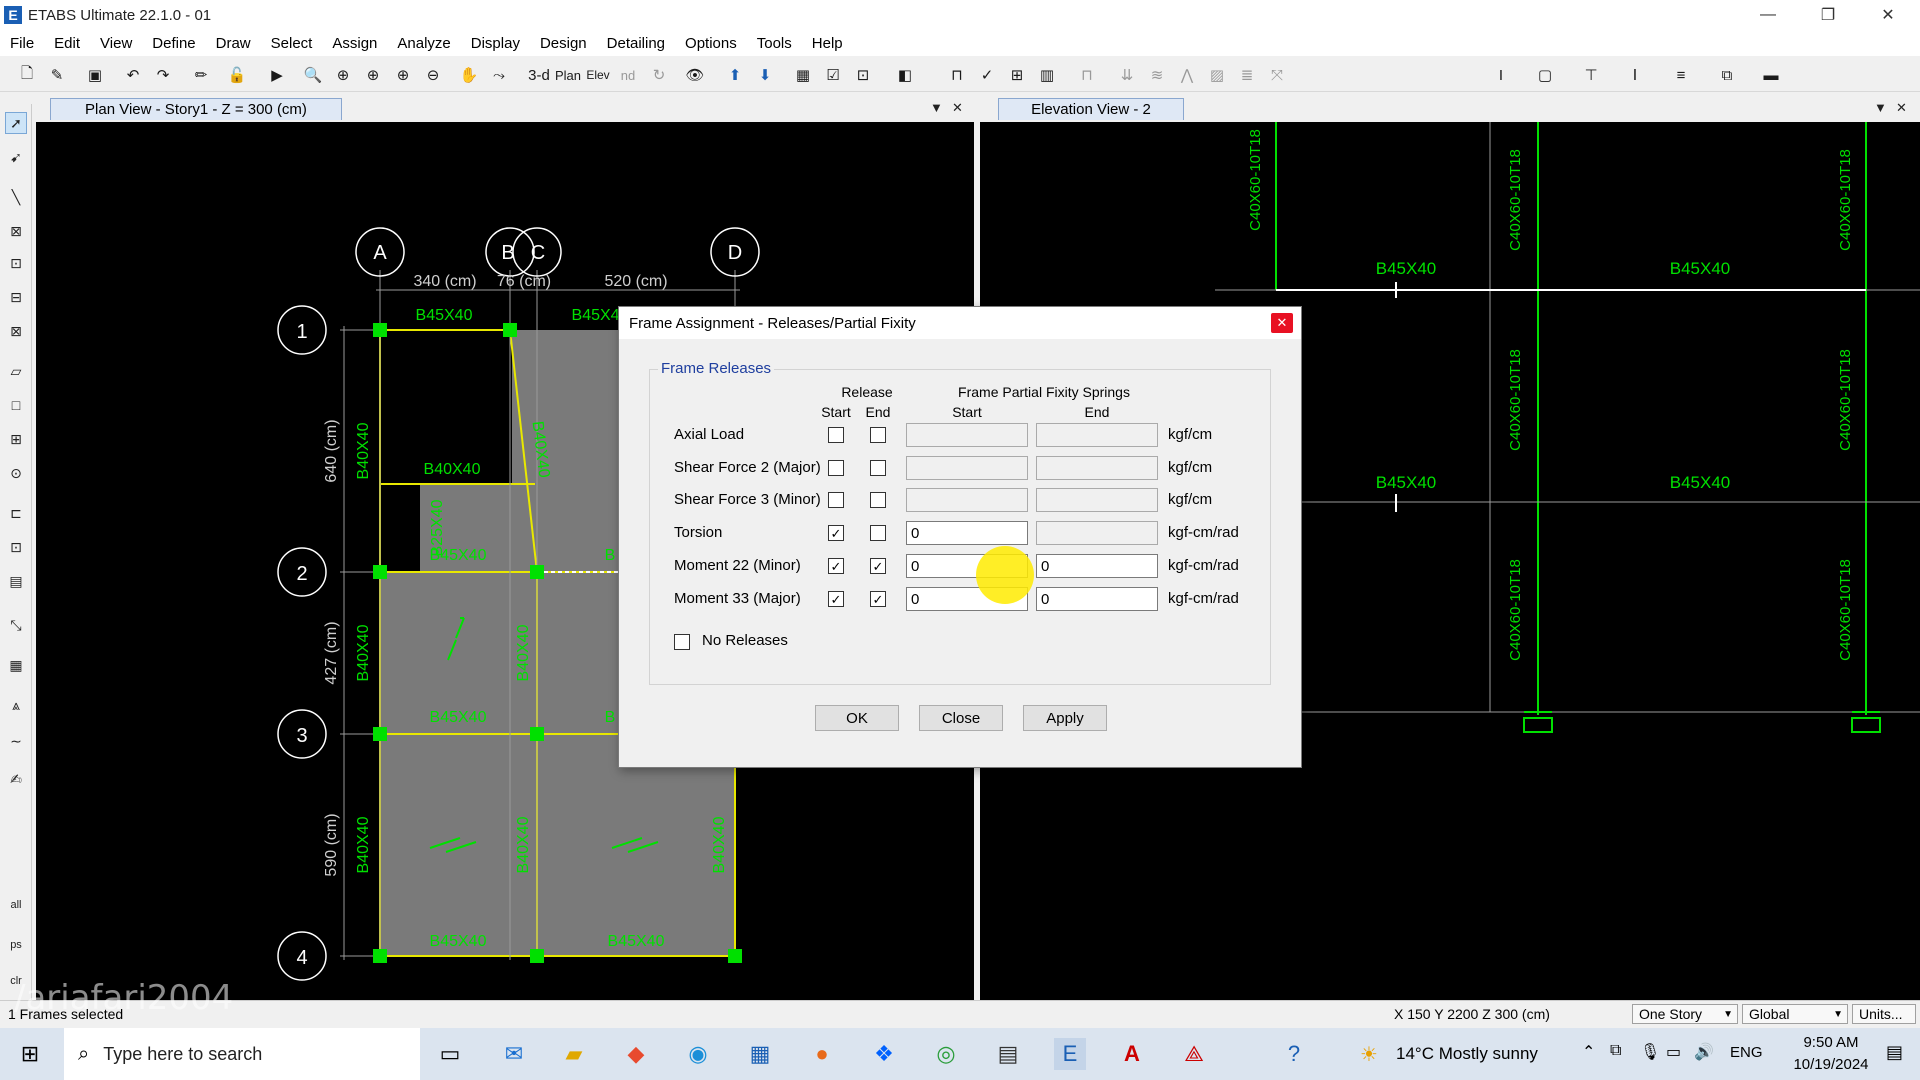 The width and height of the screenshot is (1920, 1080). What do you see at coordinates (16, 513) in the screenshot?
I see `draw-wall-icon: ⊏` at bounding box center [16, 513].